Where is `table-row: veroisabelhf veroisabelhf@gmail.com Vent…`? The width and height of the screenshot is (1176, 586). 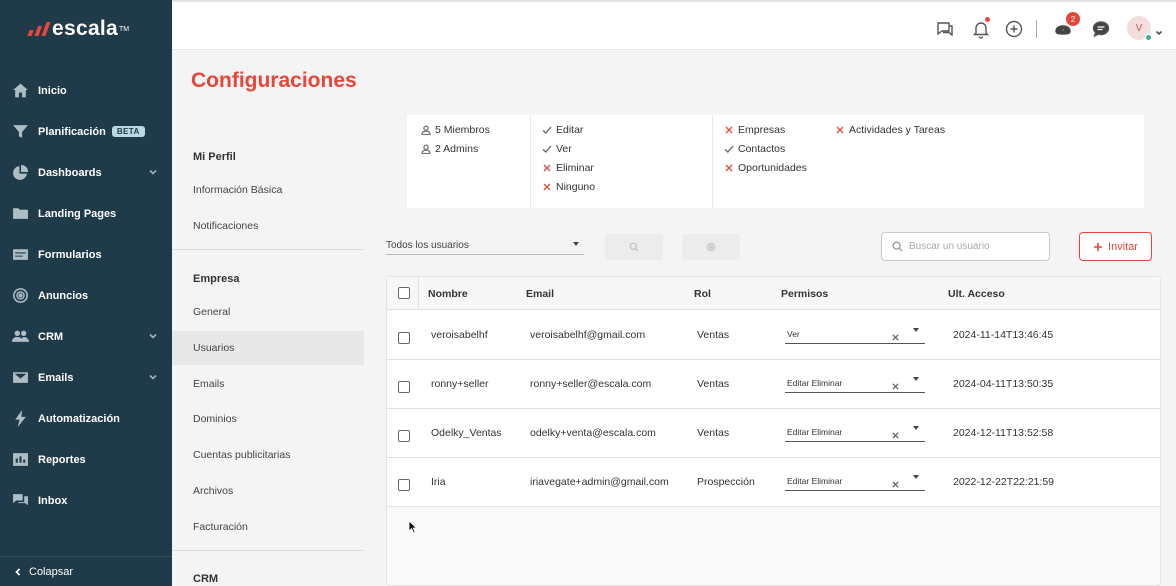
table-row: veroisabelhf veroisabelhf@gmail.com Vent… is located at coordinates (773, 335).